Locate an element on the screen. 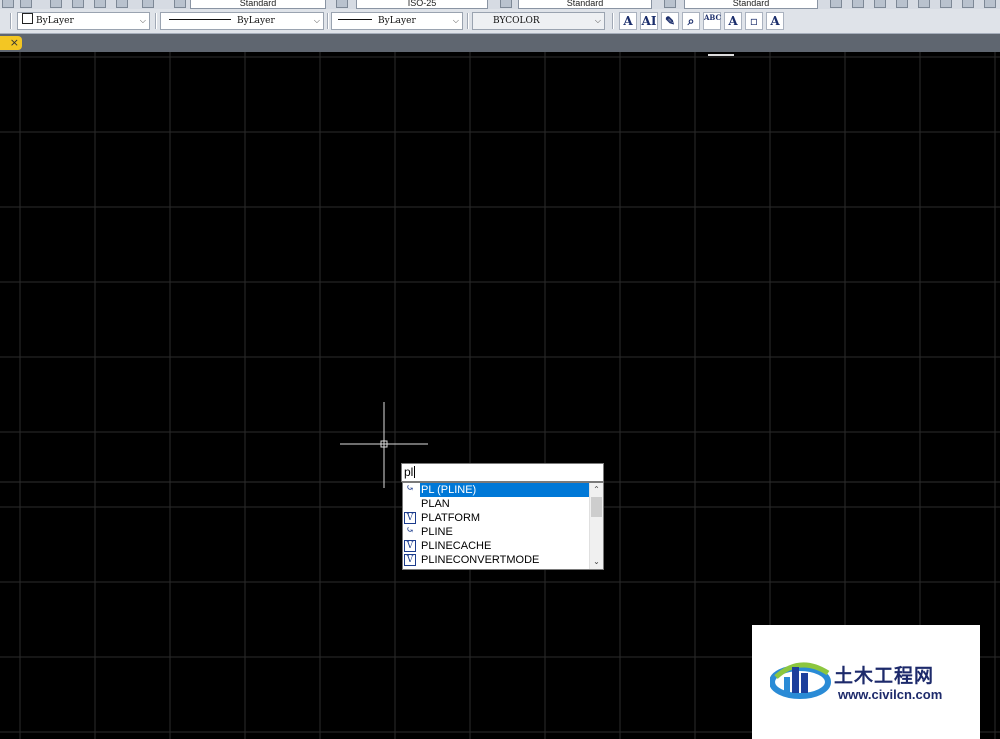  text-style-icon: A is located at coordinates (733, 21).